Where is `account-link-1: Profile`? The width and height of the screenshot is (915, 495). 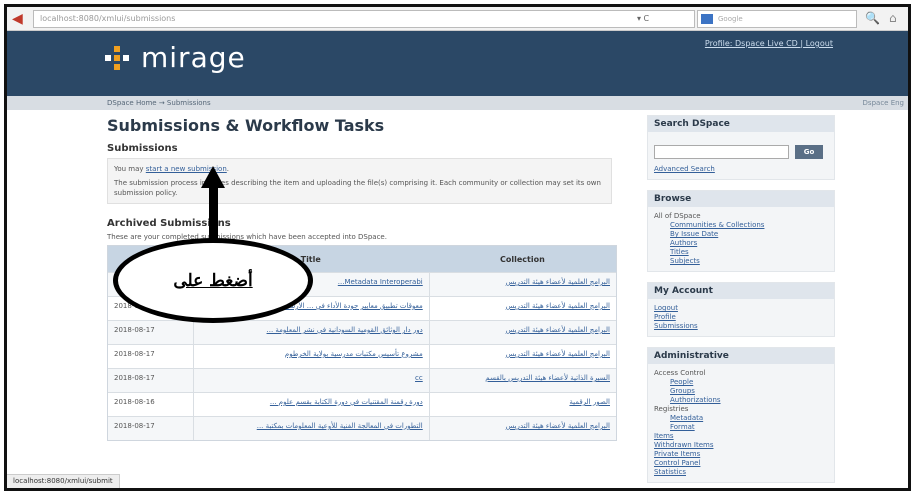
account-link-1: Profile is located at coordinates (741, 317).